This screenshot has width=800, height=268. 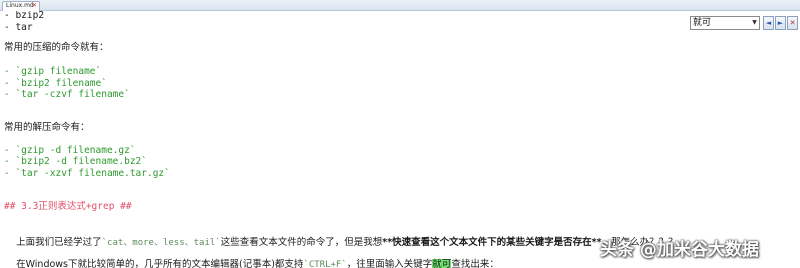 I want to click on search-dropdown-icon: ▼, so click(x=754, y=23).